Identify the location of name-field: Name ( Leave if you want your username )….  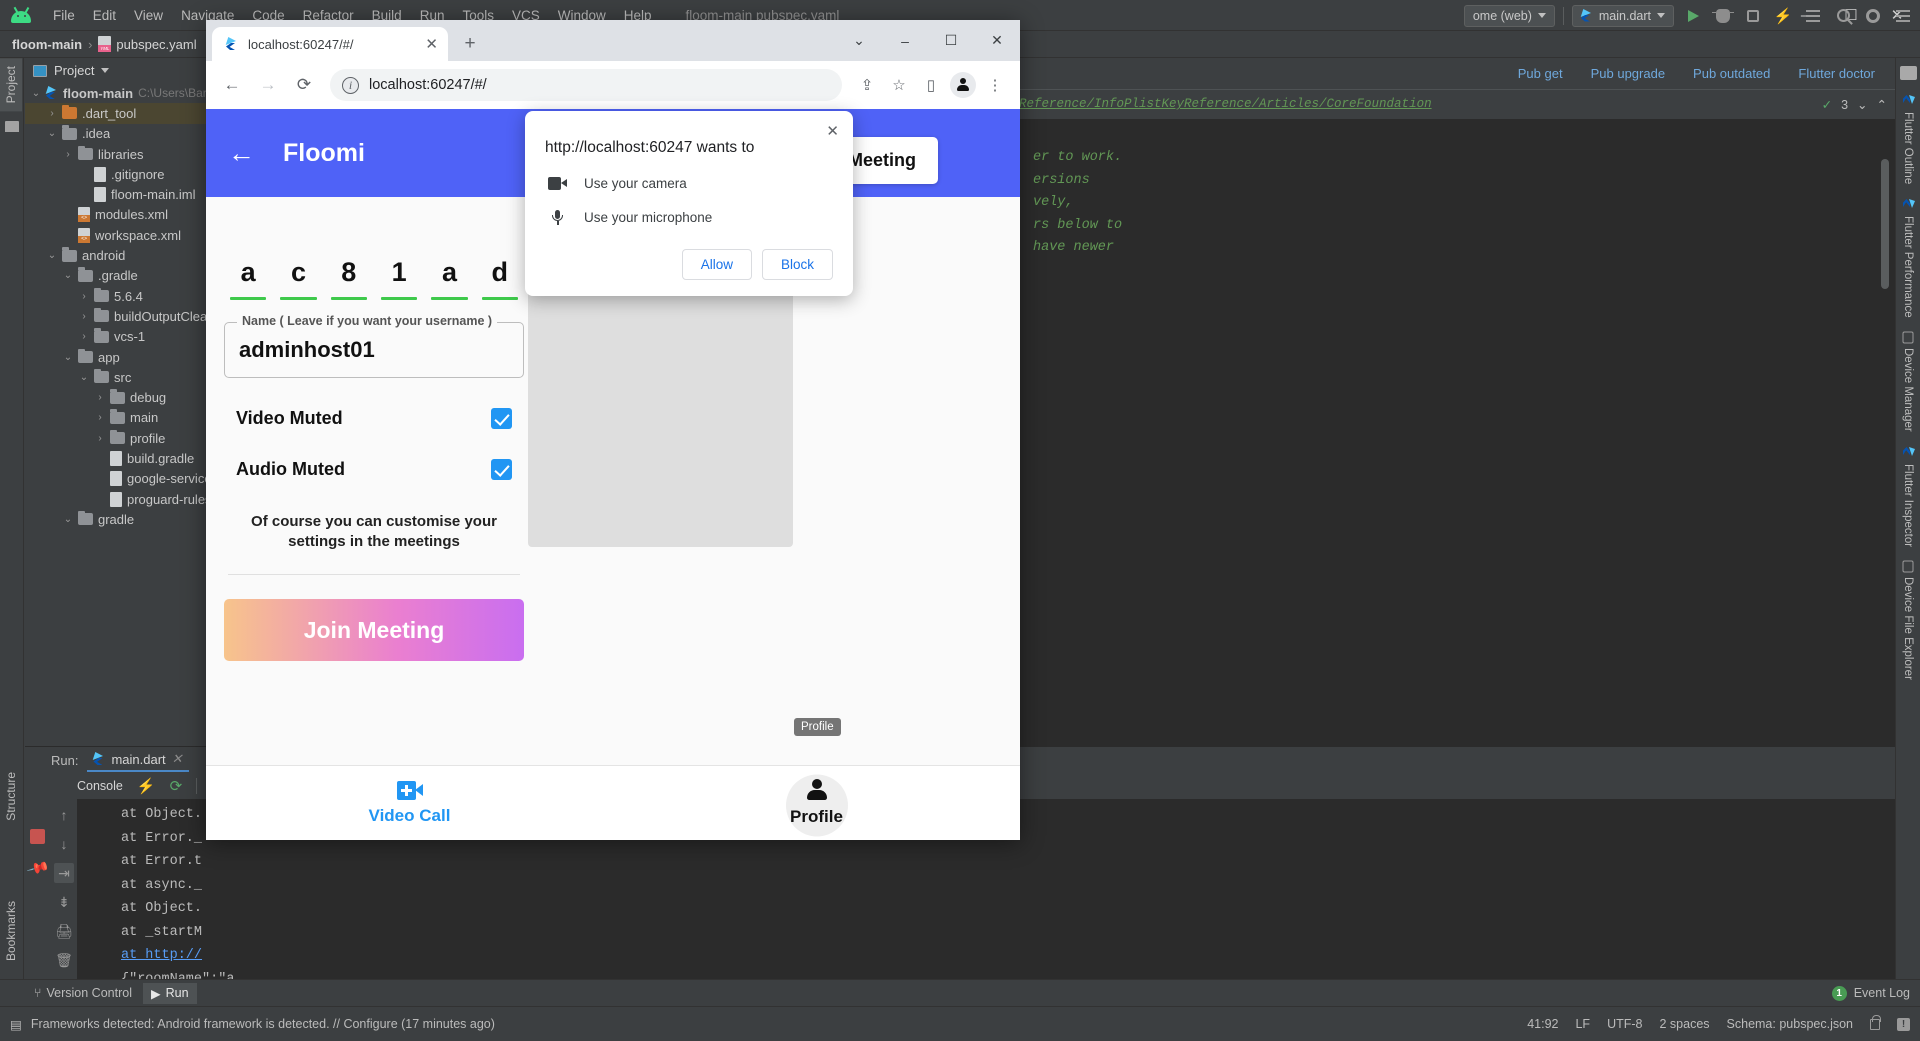
(374, 346).